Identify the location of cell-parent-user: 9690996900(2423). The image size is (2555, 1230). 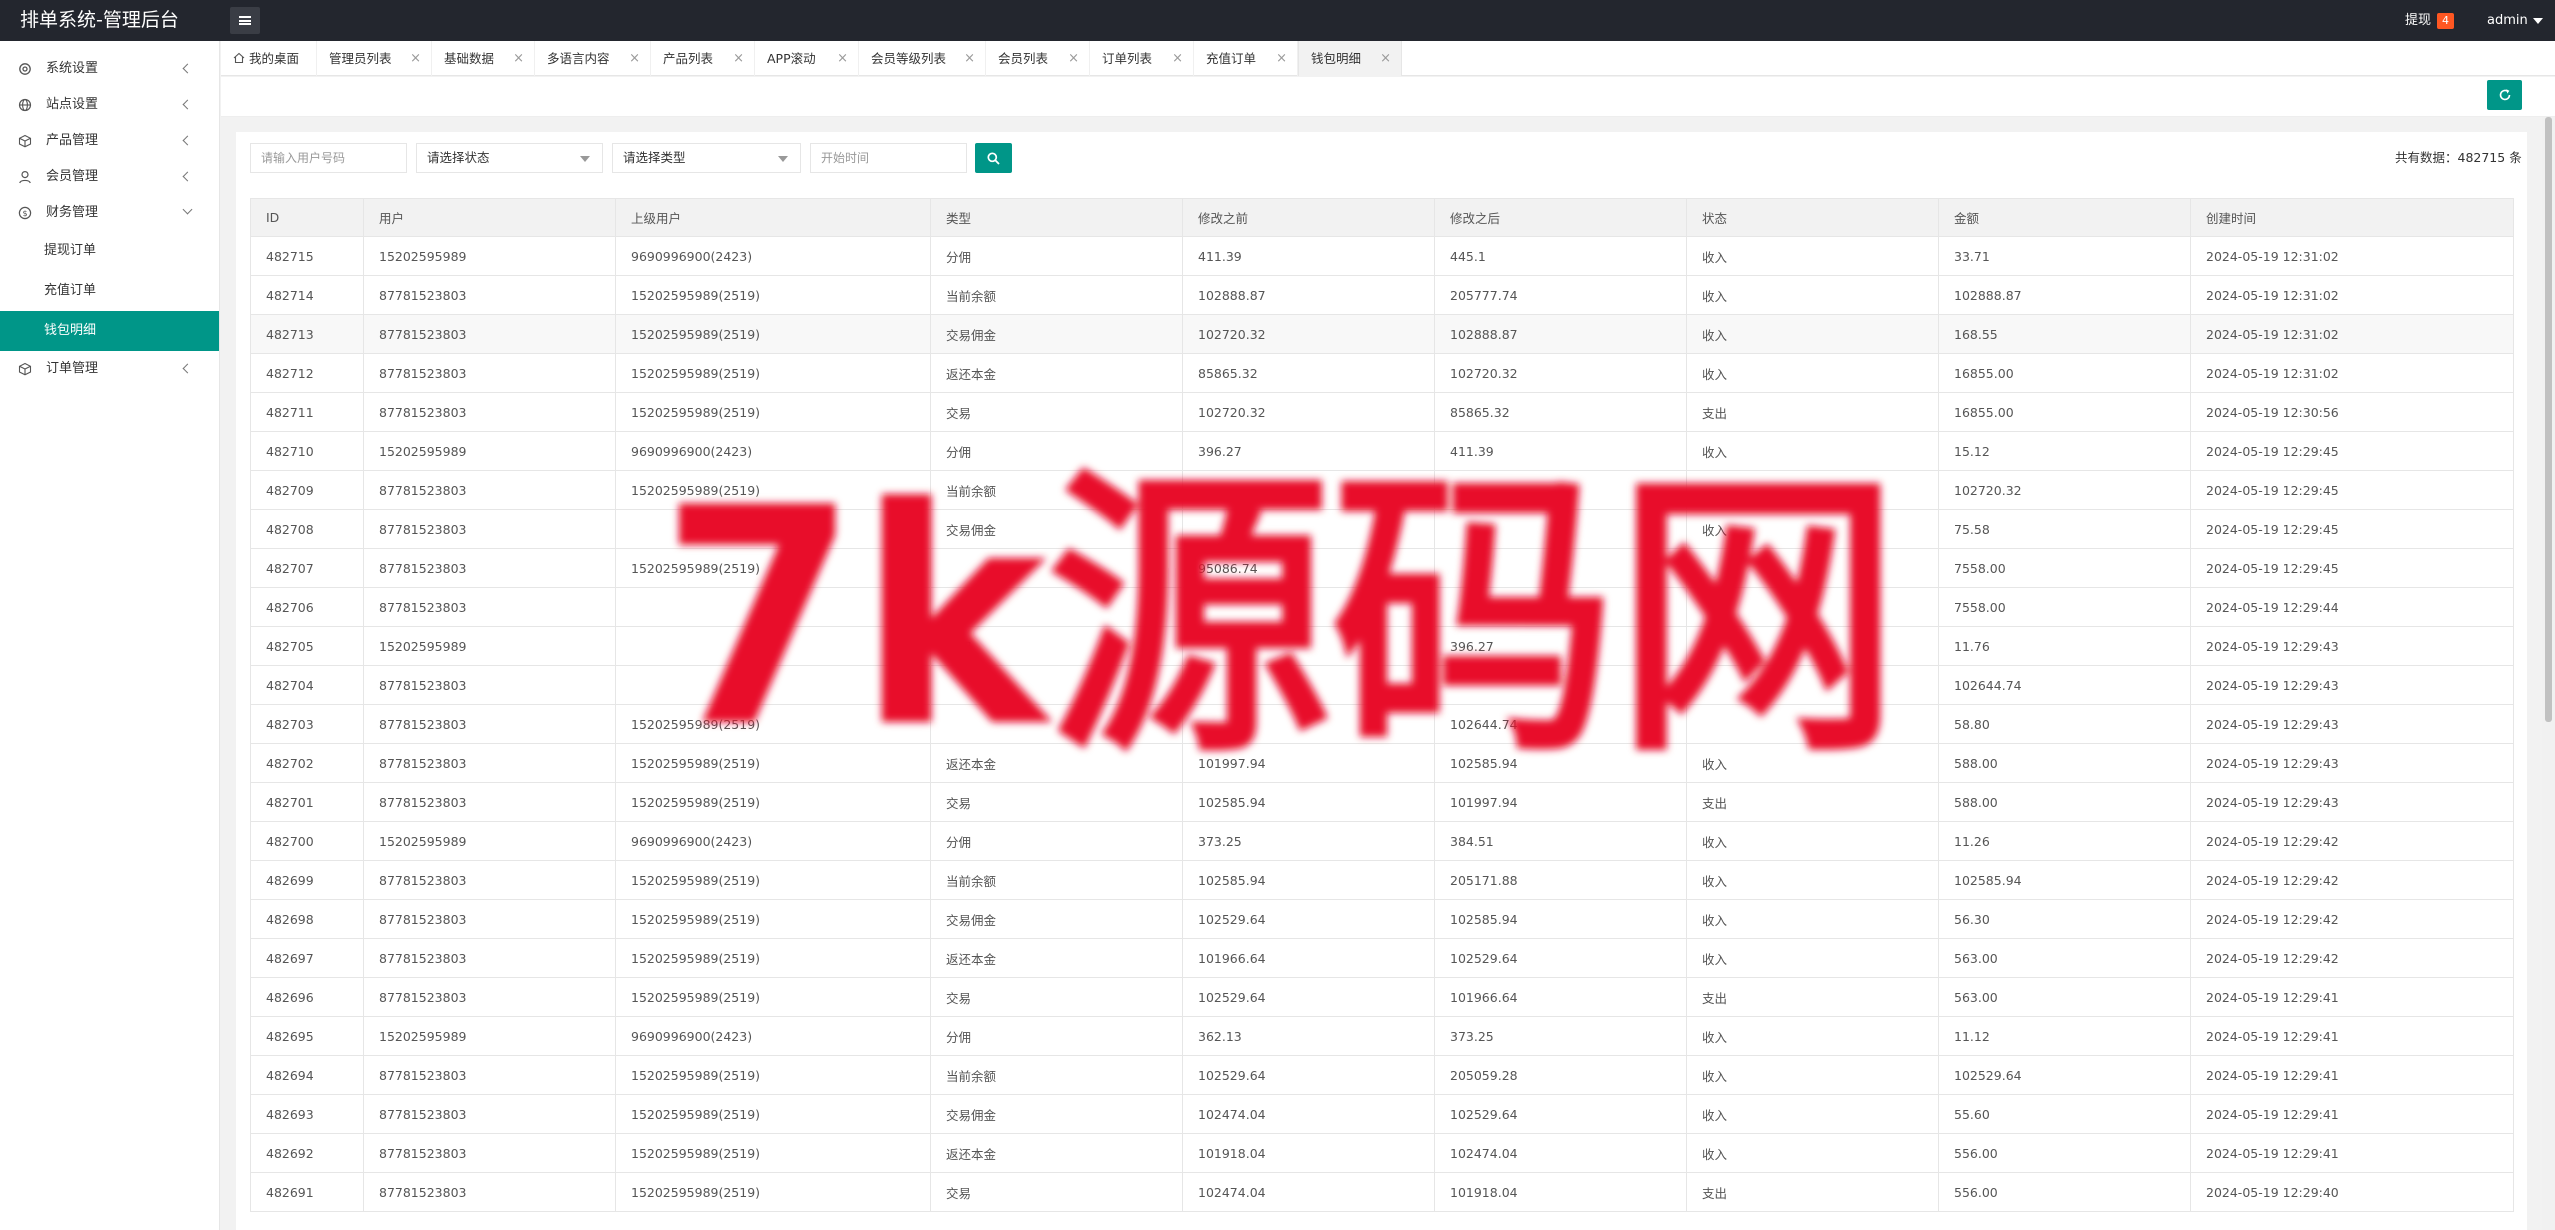
(773, 841).